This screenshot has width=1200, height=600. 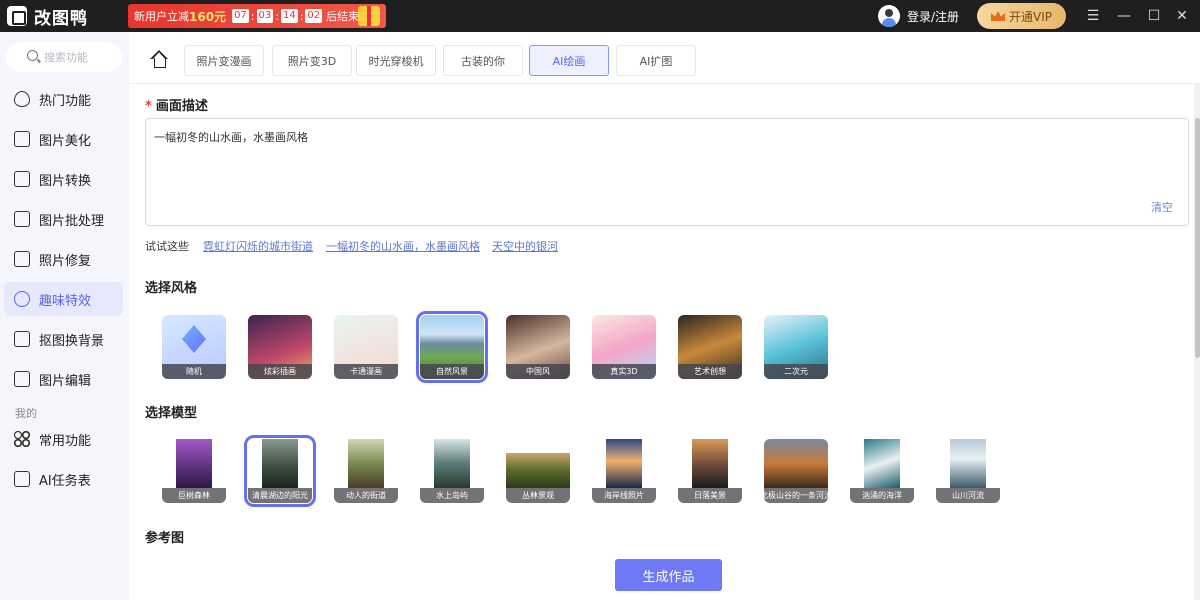 What do you see at coordinates (624, 347) in the screenshot?
I see `style-option: 真实3D` at bounding box center [624, 347].